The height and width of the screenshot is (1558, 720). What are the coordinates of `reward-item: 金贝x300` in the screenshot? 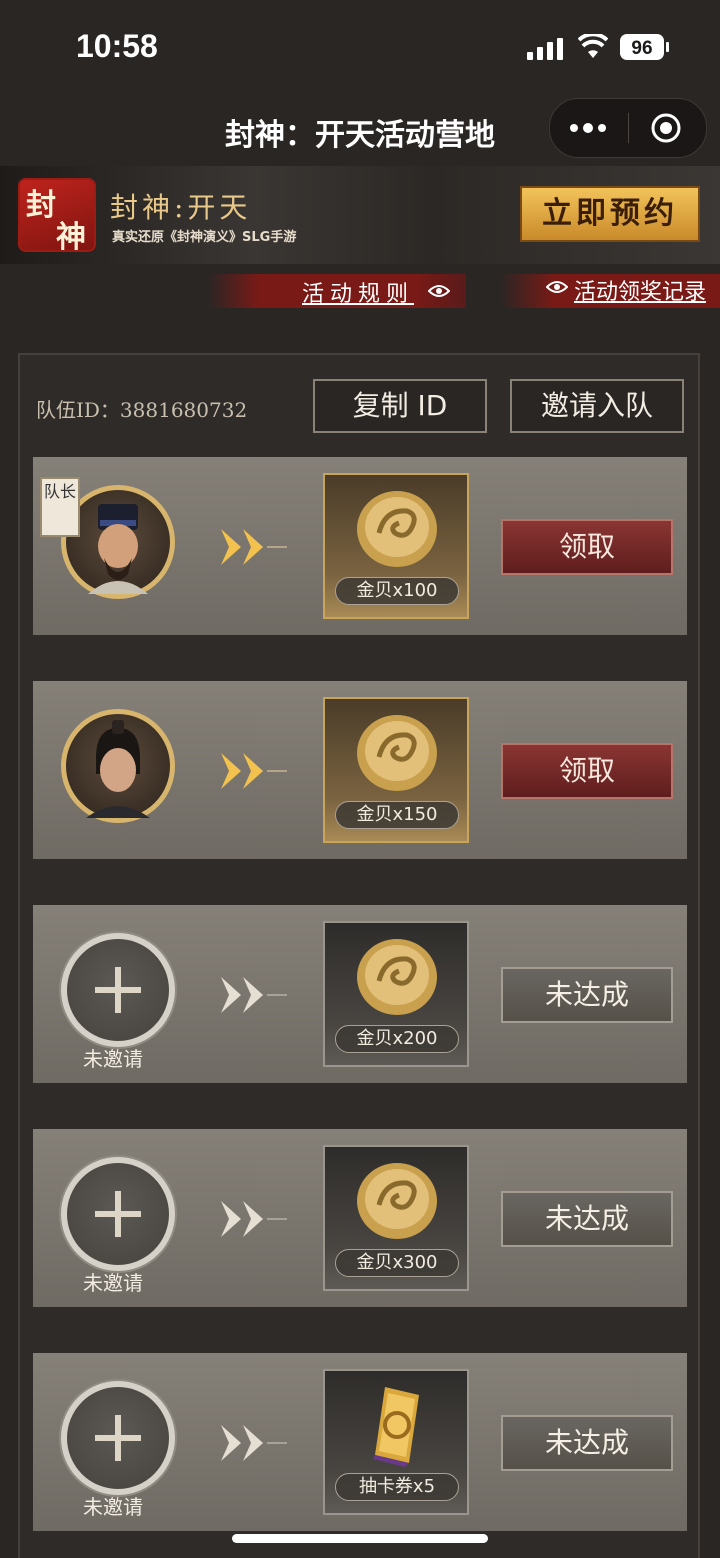 It's located at (396, 1218).